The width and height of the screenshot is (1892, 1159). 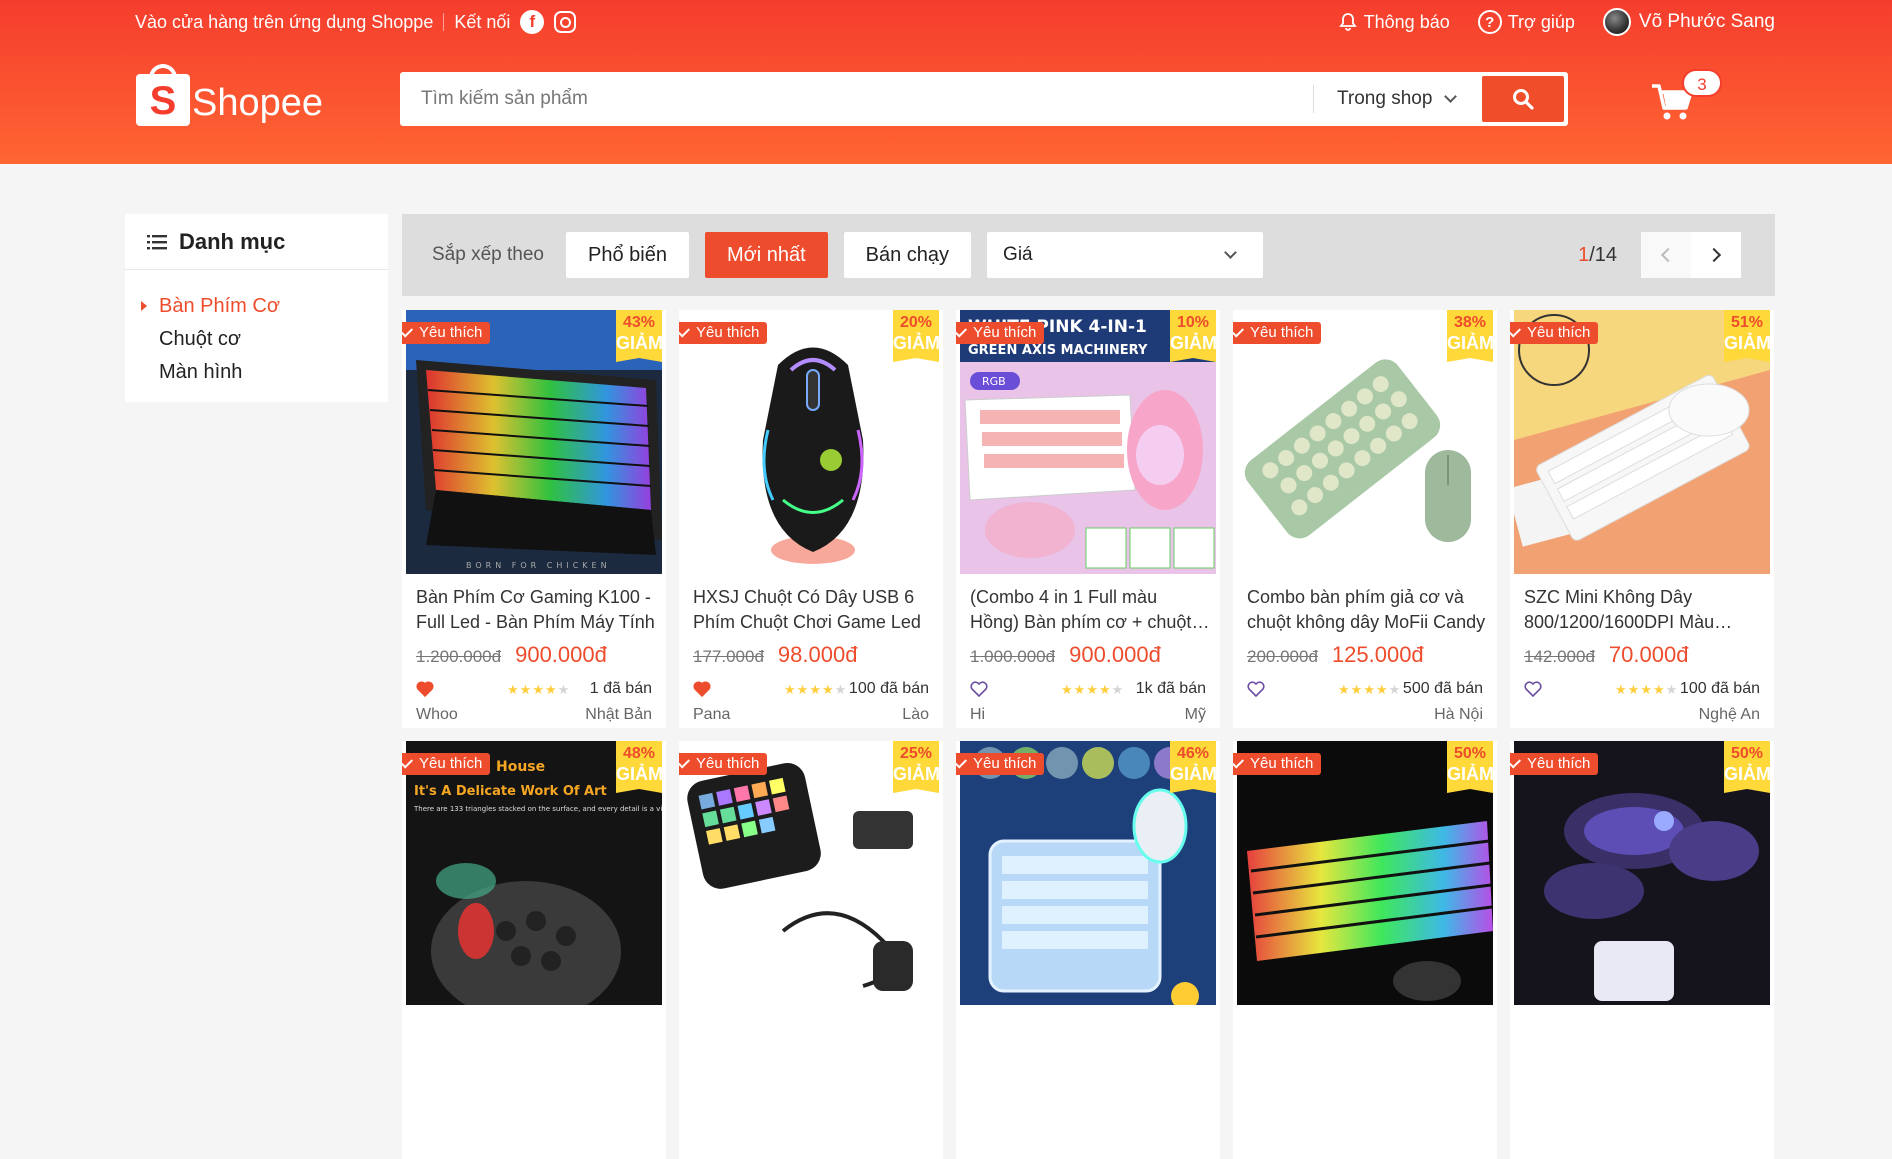 I want to click on discount-badge: 10% GIẢM, so click(x=1193, y=336).